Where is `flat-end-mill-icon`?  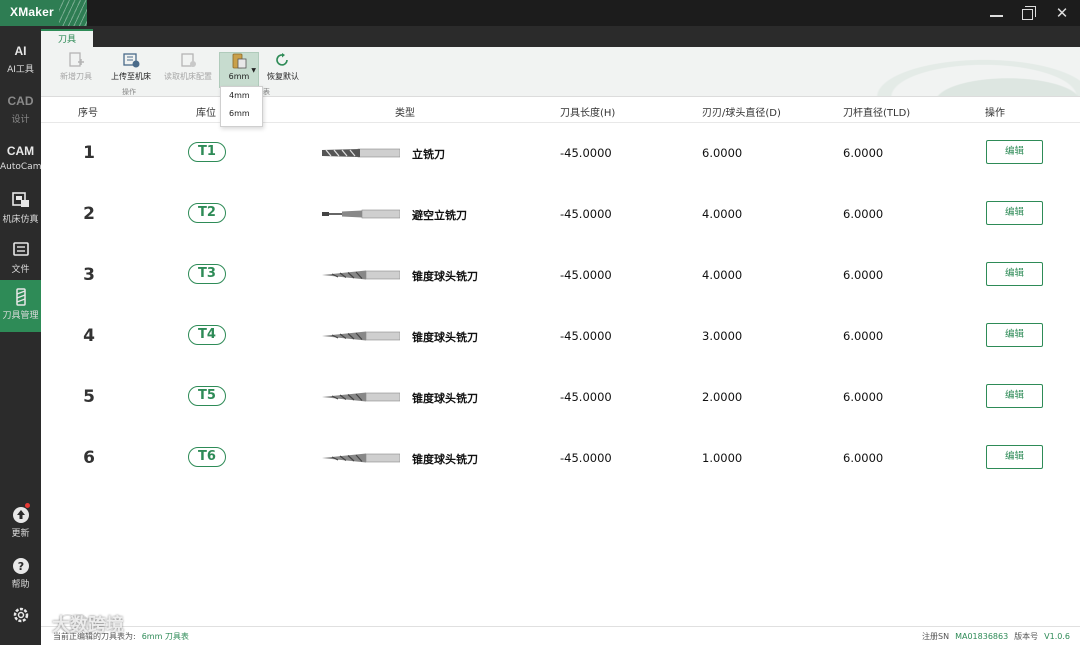
flat-end-mill-icon is located at coordinates (361, 153).